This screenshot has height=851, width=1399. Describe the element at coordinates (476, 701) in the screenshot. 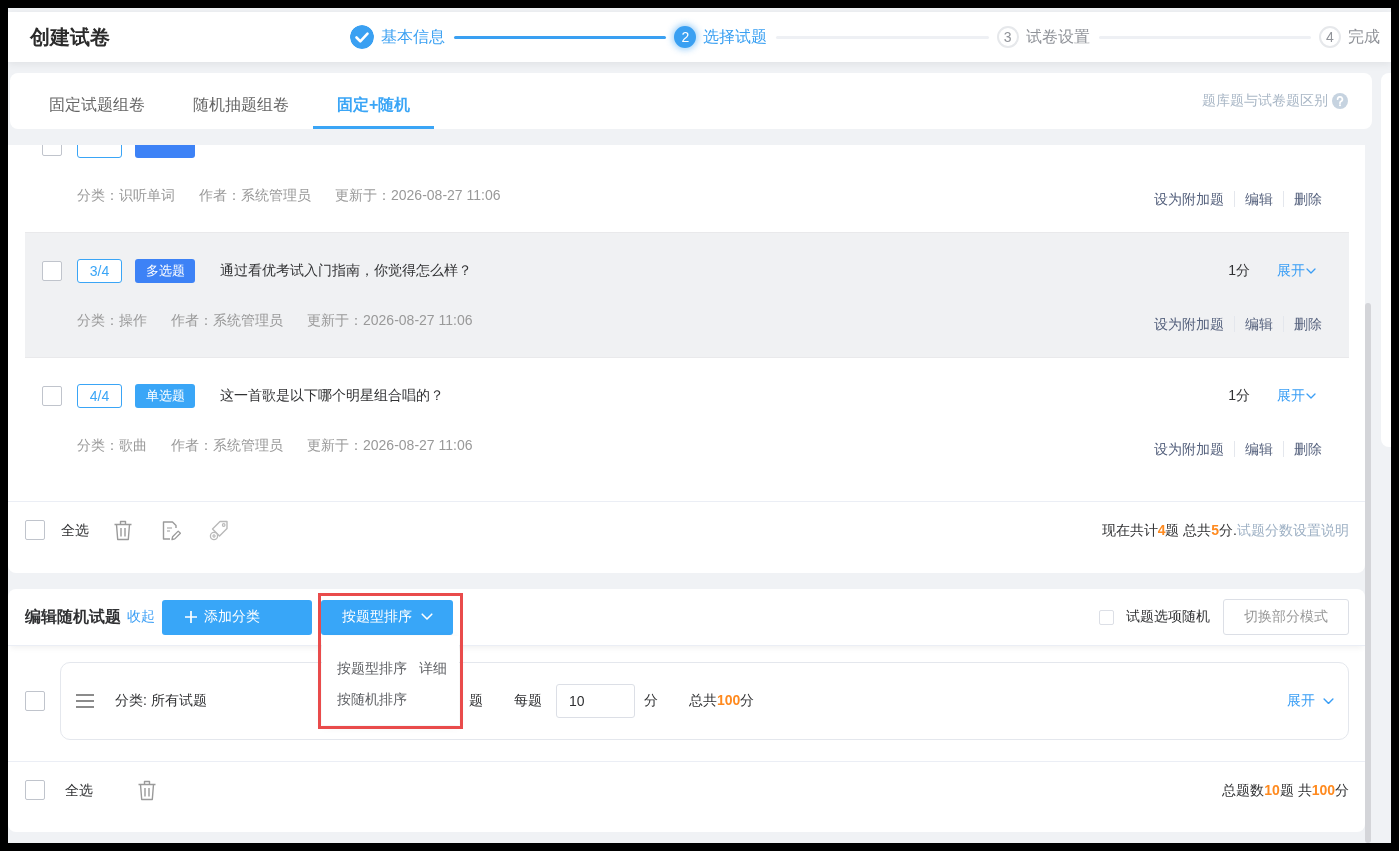

I see `question-label: 题` at that location.